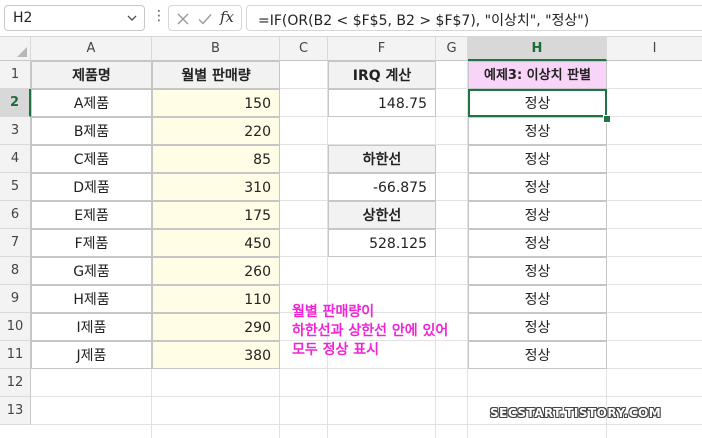  I want to click on table-cell-sales: 175, so click(216, 215).